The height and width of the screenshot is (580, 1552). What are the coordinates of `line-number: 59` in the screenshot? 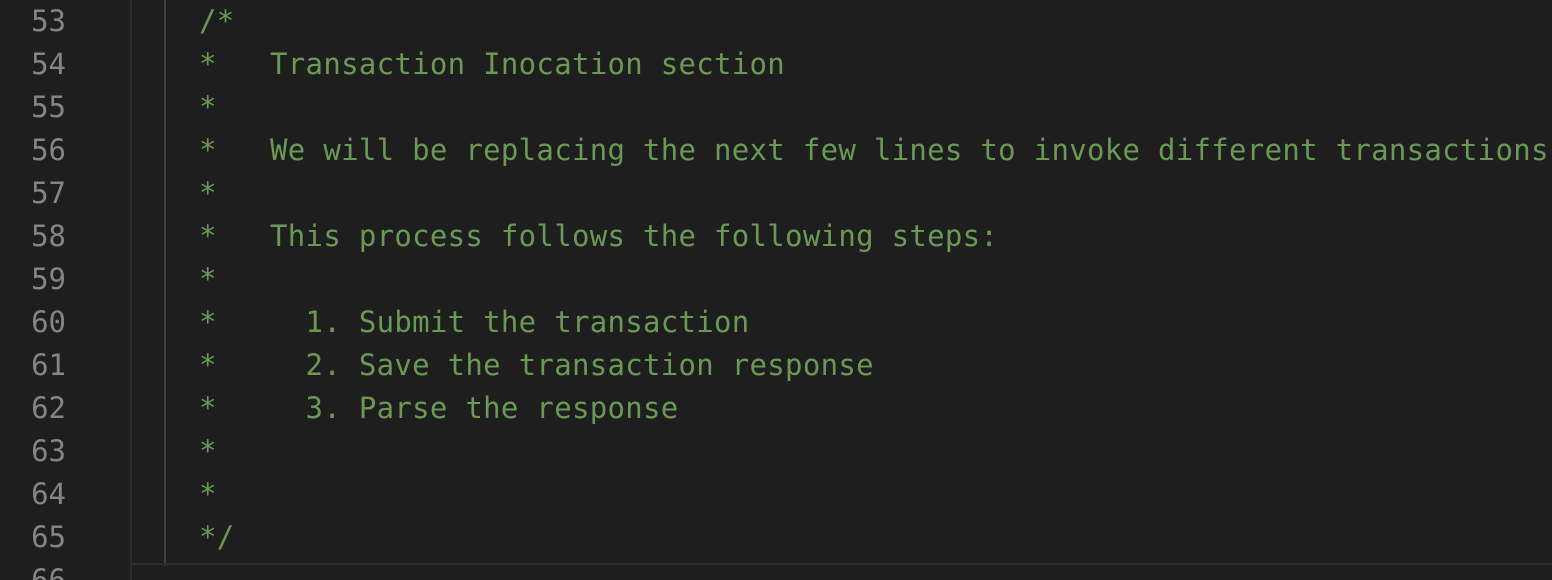 It's located at (48, 279).